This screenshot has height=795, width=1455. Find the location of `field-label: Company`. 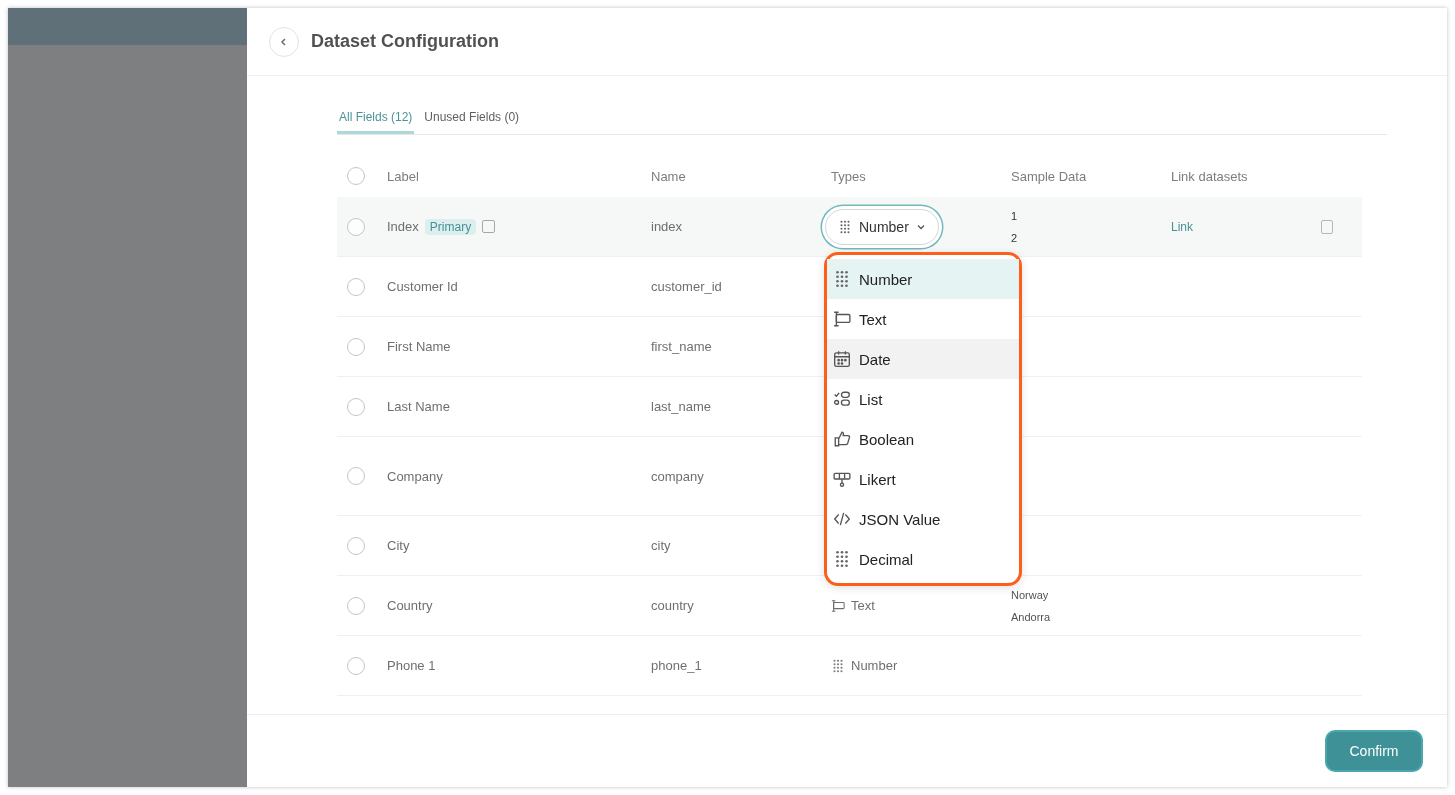

field-label: Company is located at coordinates (415, 476).